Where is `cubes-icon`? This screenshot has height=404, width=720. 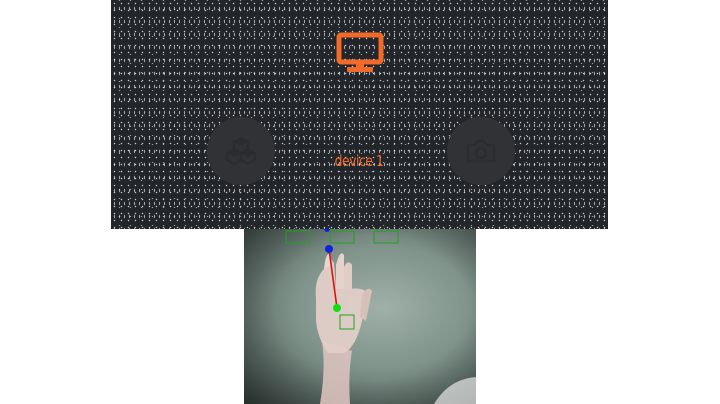 cubes-icon is located at coordinates (241, 151).